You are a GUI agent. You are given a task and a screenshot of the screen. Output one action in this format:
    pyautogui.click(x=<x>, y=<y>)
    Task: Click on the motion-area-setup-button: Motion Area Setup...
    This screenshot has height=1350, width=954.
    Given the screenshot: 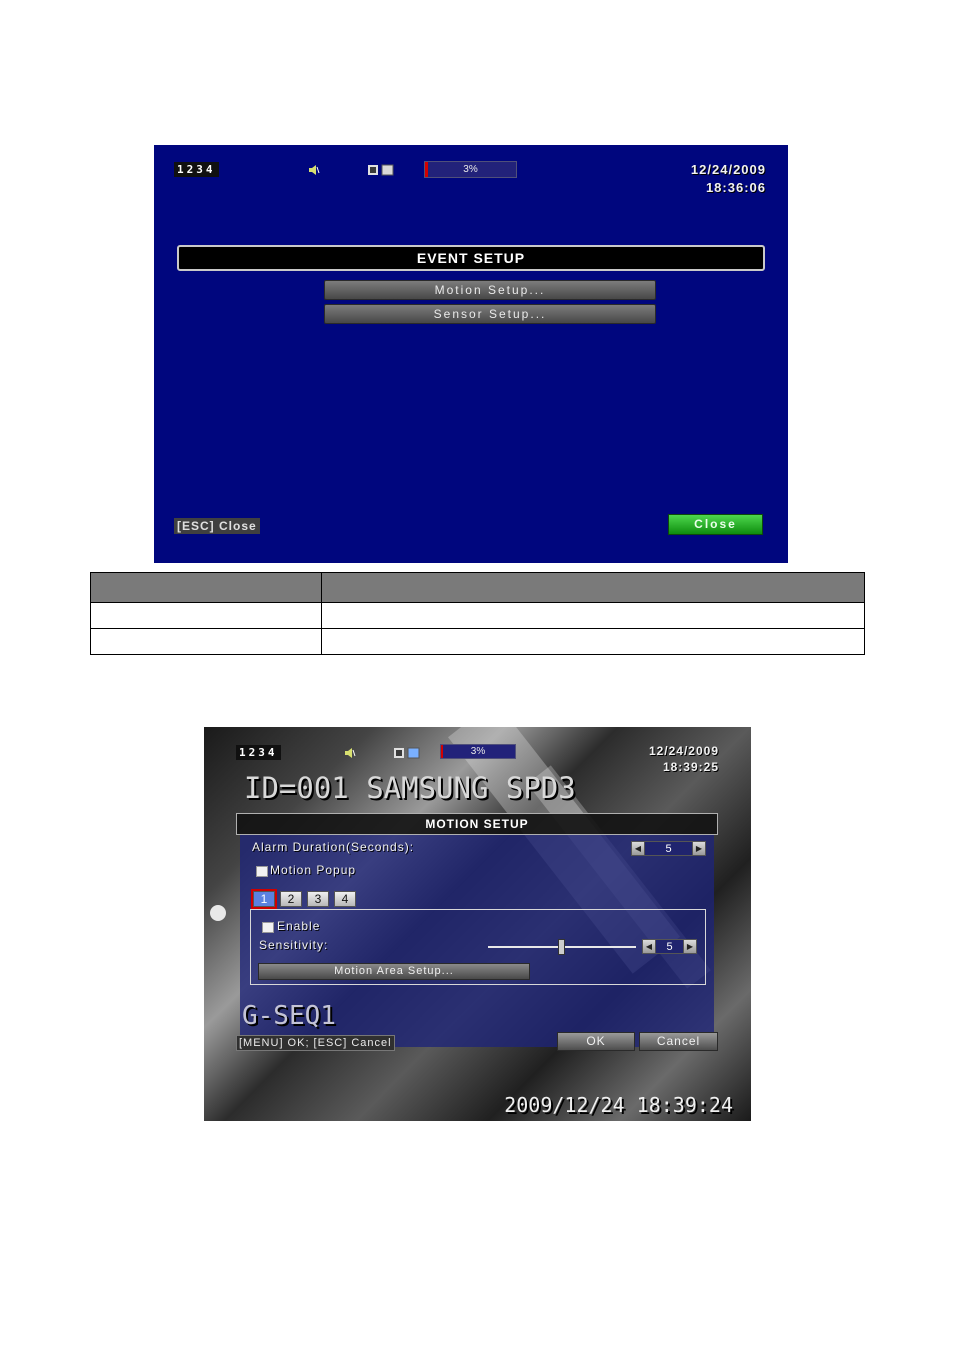 What is the action you would take?
    pyautogui.click(x=394, y=971)
    